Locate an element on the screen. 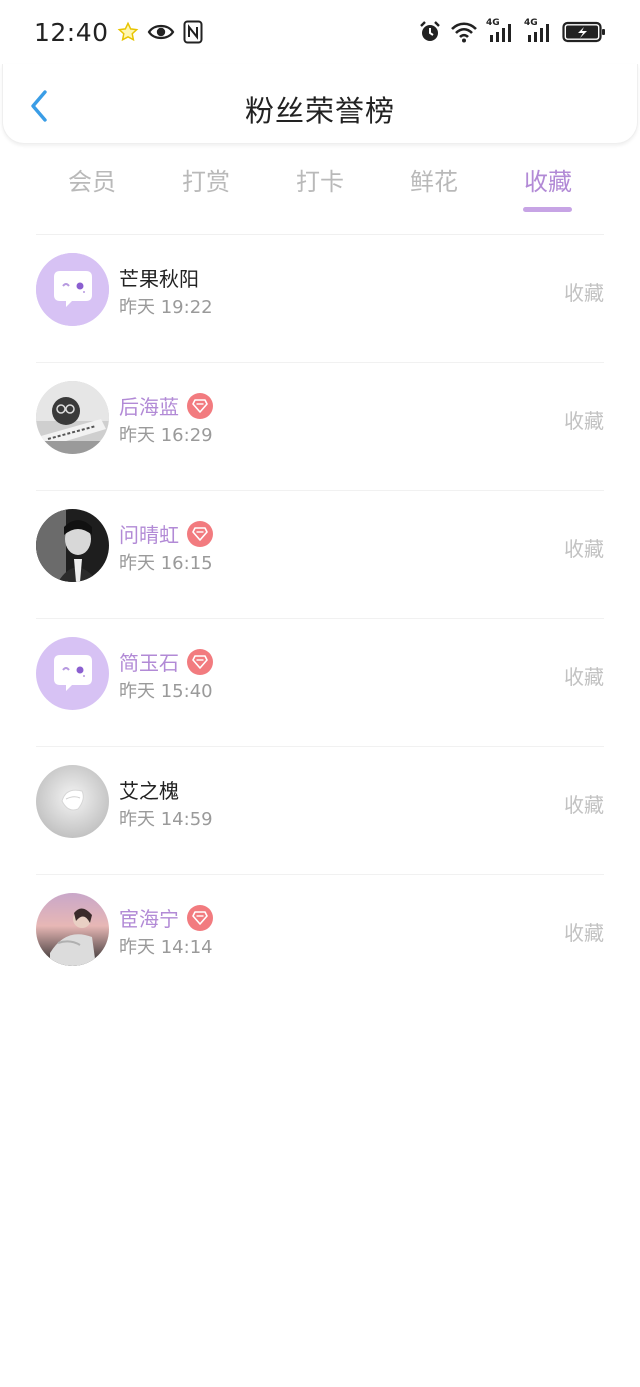 The height and width of the screenshot is (1387, 640). list-item: 简玉石 昨天 15:40 收藏 is located at coordinates (320, 683).